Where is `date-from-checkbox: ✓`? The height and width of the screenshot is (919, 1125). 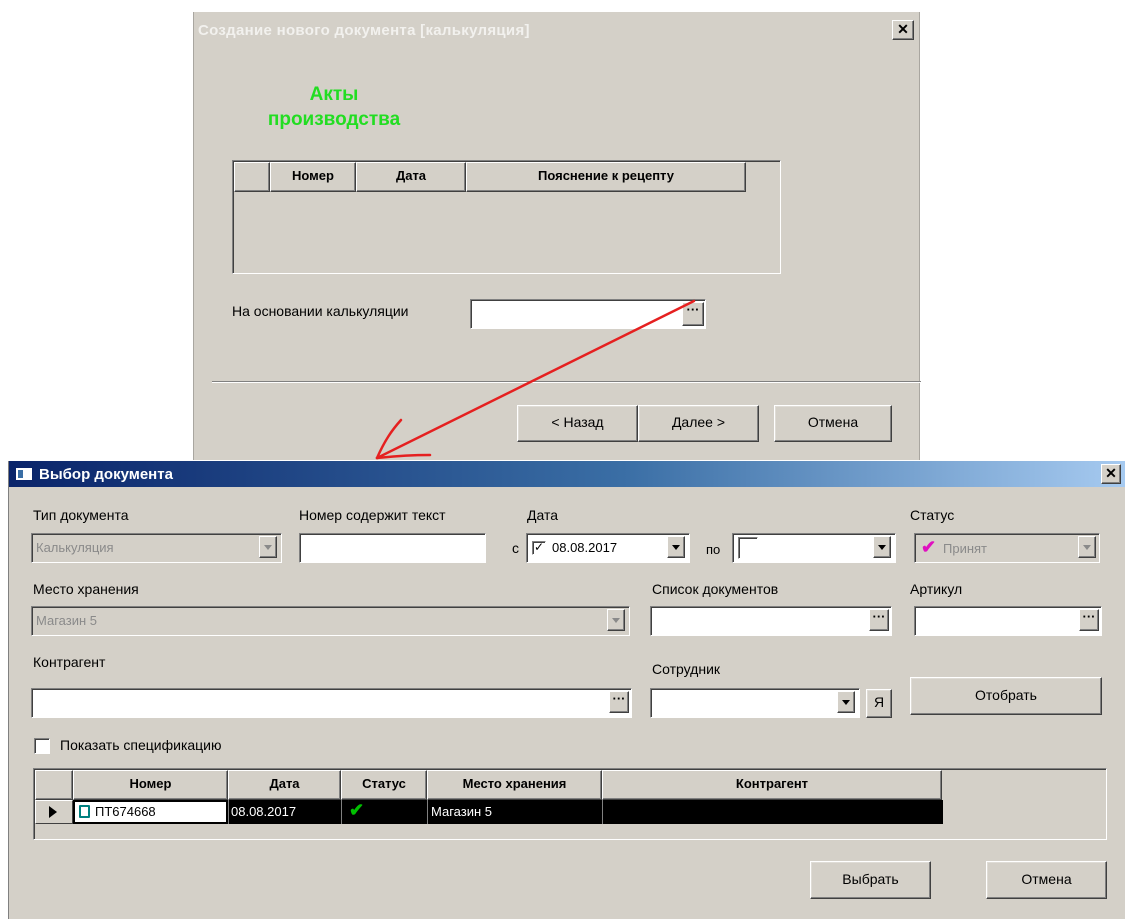
date-from-checkbox: ✓ is located at coordinates (539, 548).